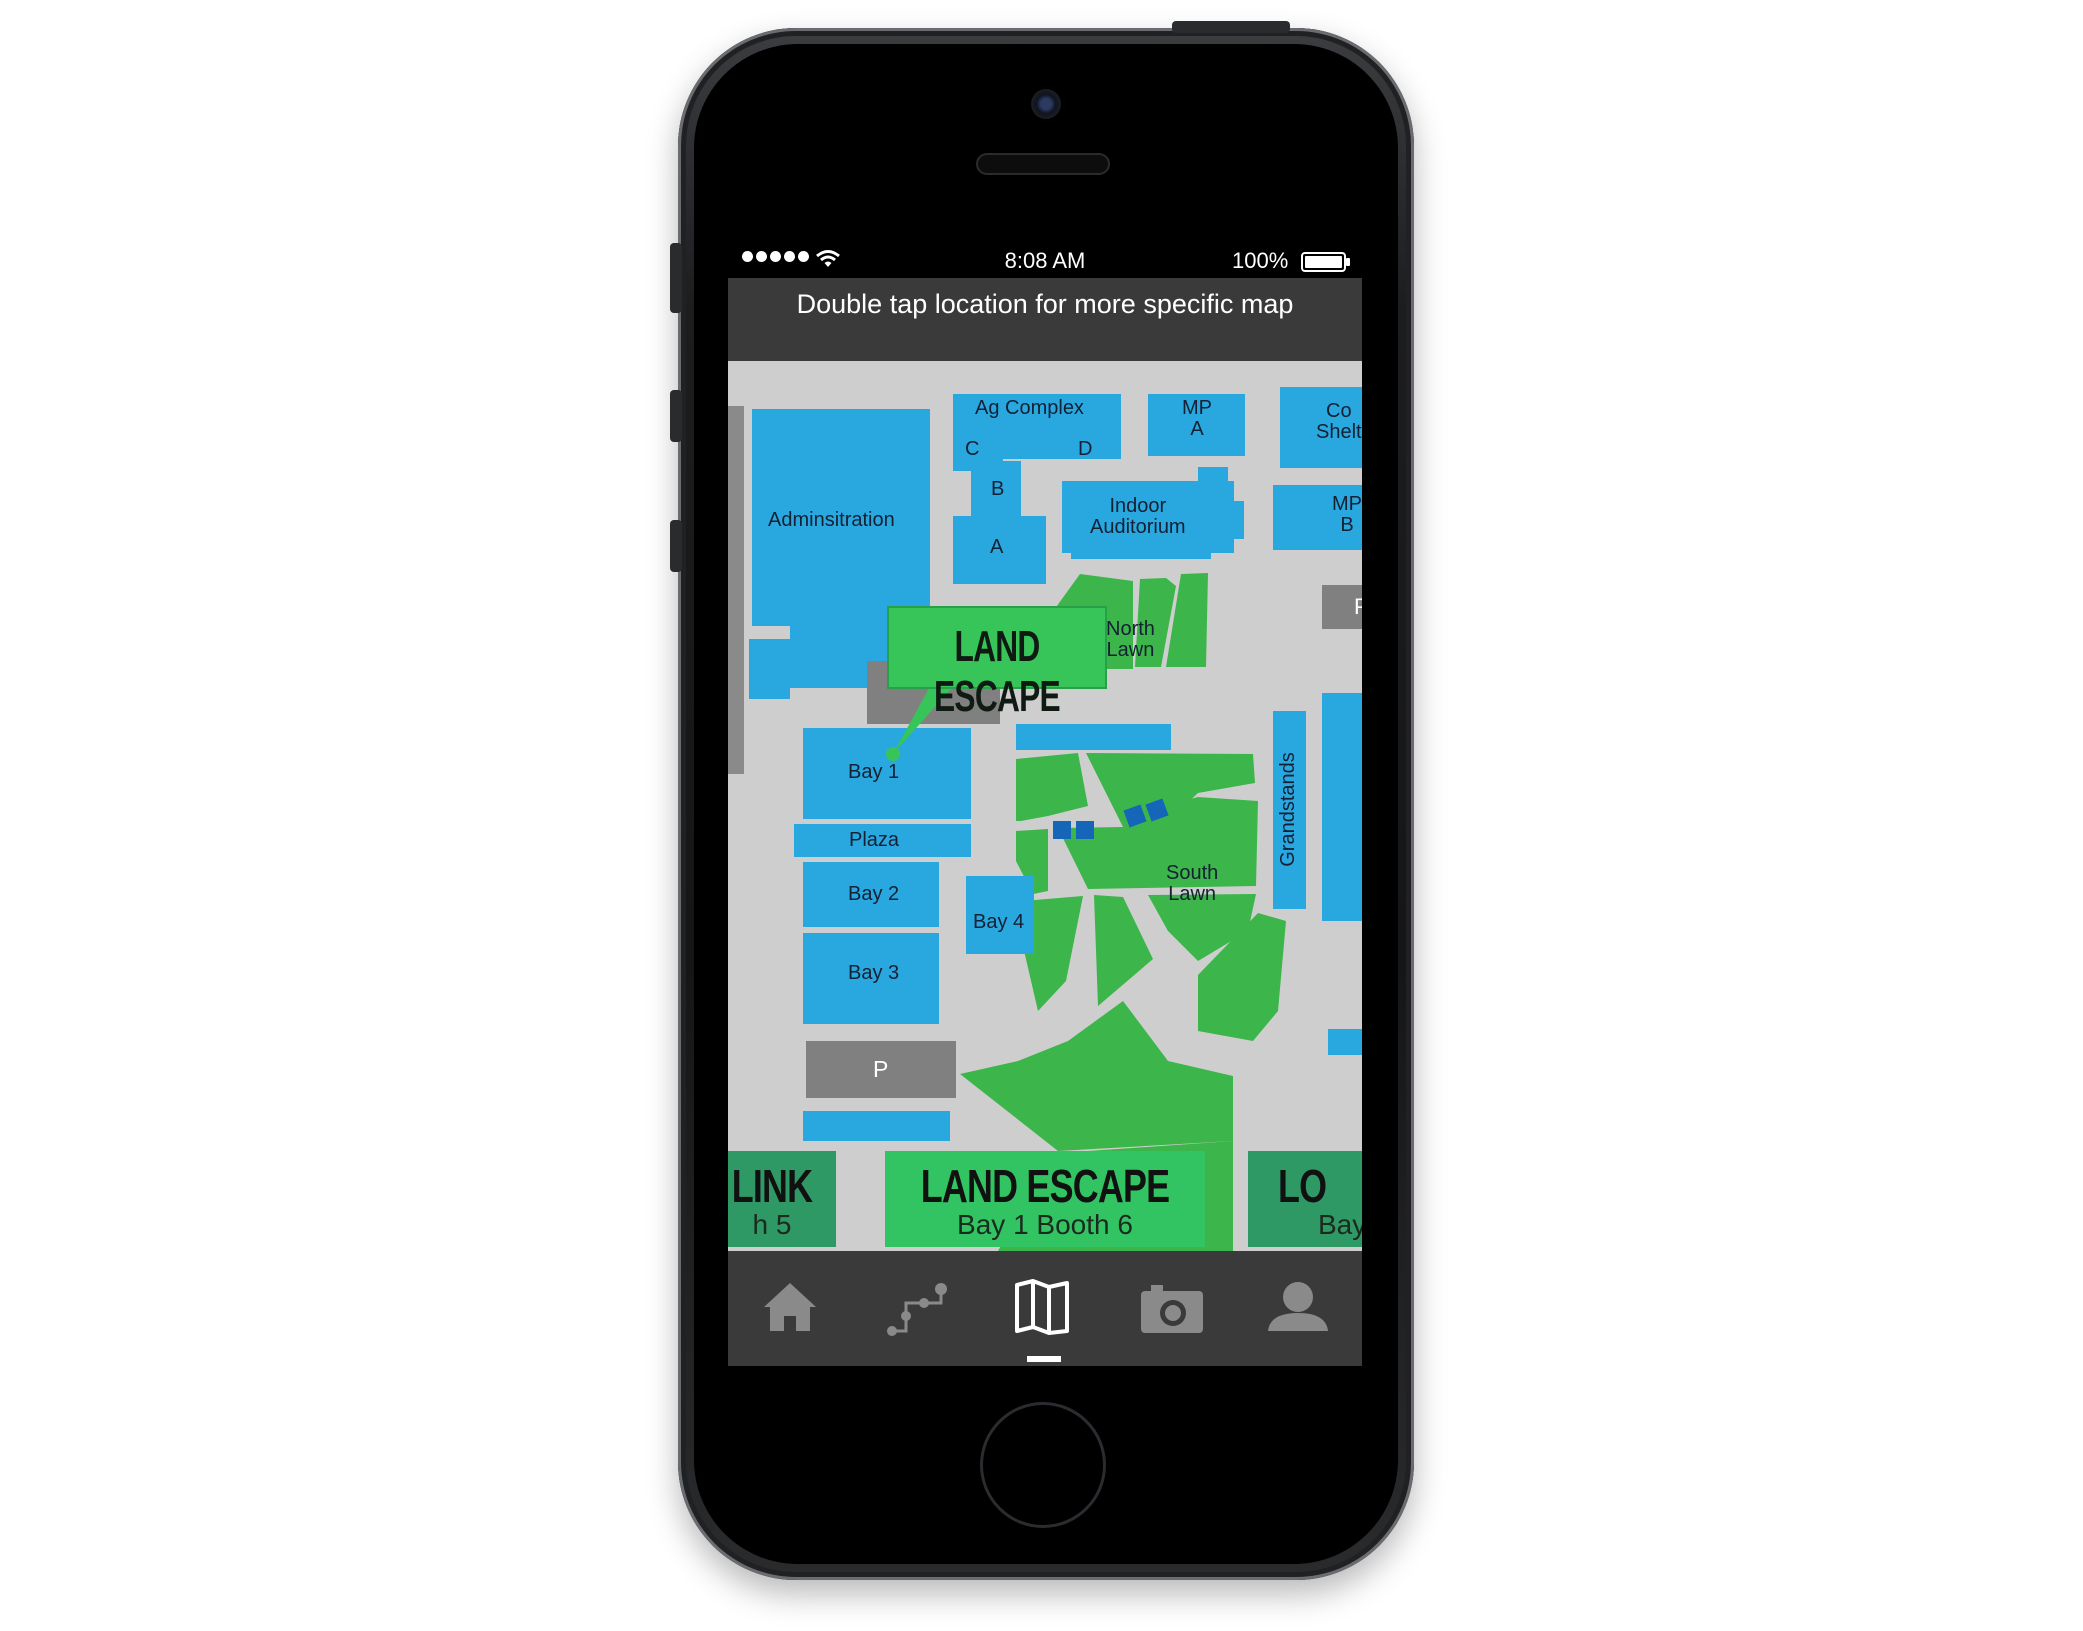 This screenshot has width=2083, height=1631. Describe the element at coordinates (1340, 1224) in the screenshot. I see `exhibitor-booth: Bay` at that location.